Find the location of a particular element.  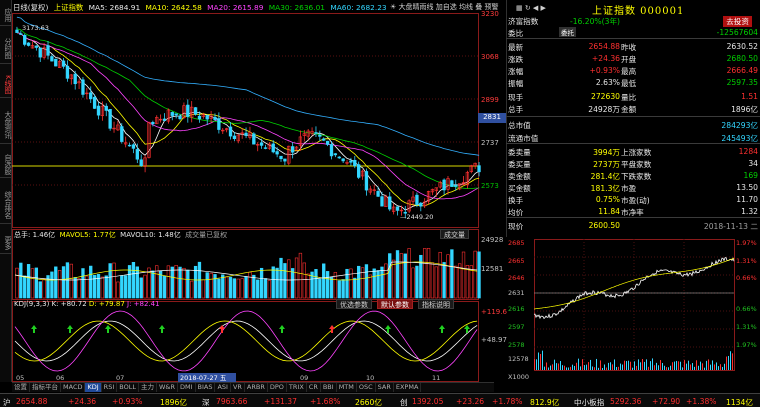

indicator-tab: EXPMA is located at coordinates (408, 387).